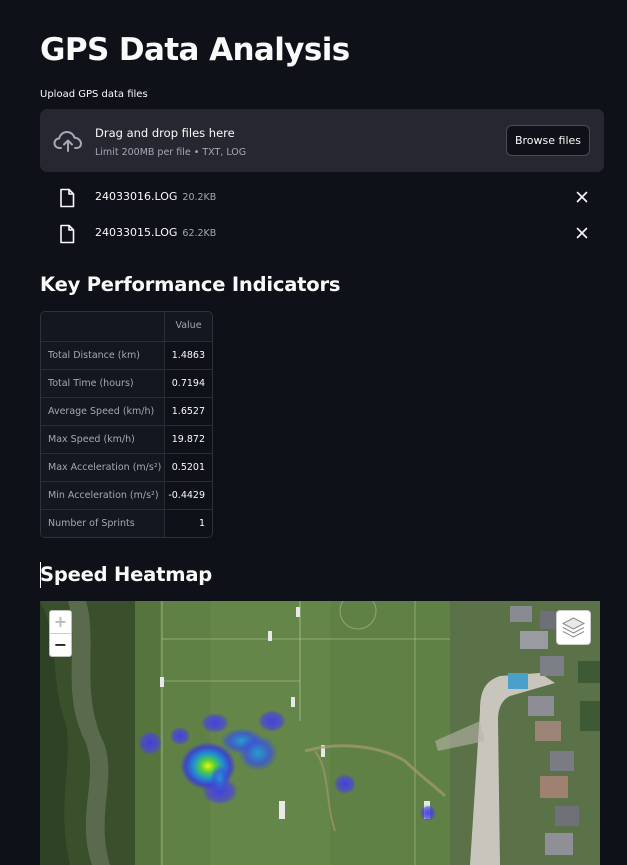 This screenshot has width=627, height=865. I want to click on kpi-value: 1.4863, so click(188, 355).